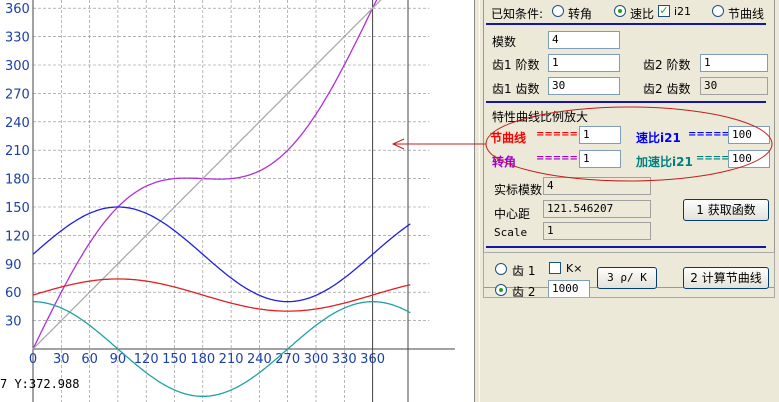 The width and height of the screenshot is (779, 402). I want to click on center-distance-label: 中心距, so click(512, 214).